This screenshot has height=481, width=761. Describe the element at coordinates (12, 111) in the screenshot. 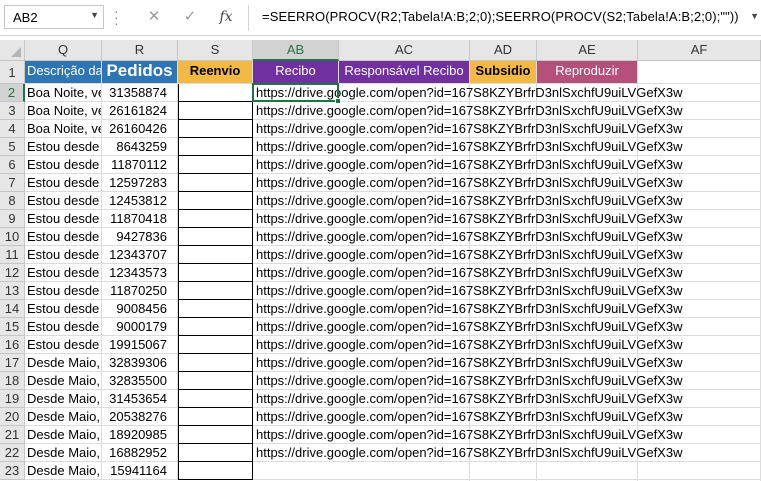

I see `row-header: 3` at that location.